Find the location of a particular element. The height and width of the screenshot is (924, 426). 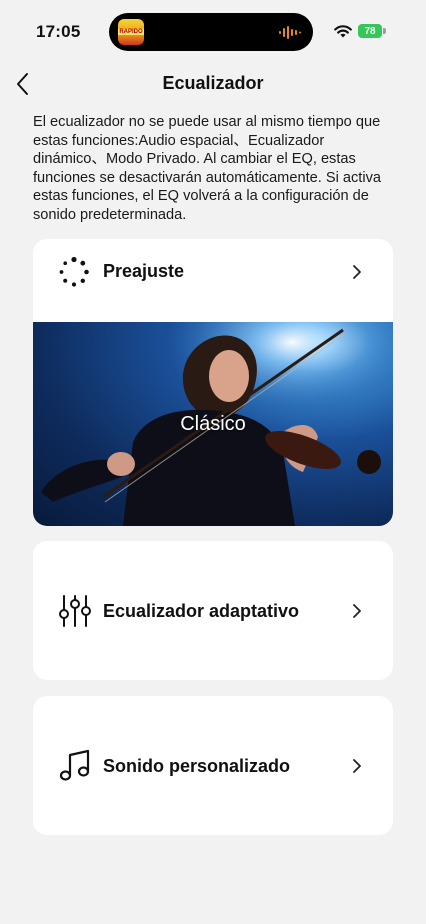

adaptive-eq-card: Ecualizador adaptativo is located at coordinates (213, 610).